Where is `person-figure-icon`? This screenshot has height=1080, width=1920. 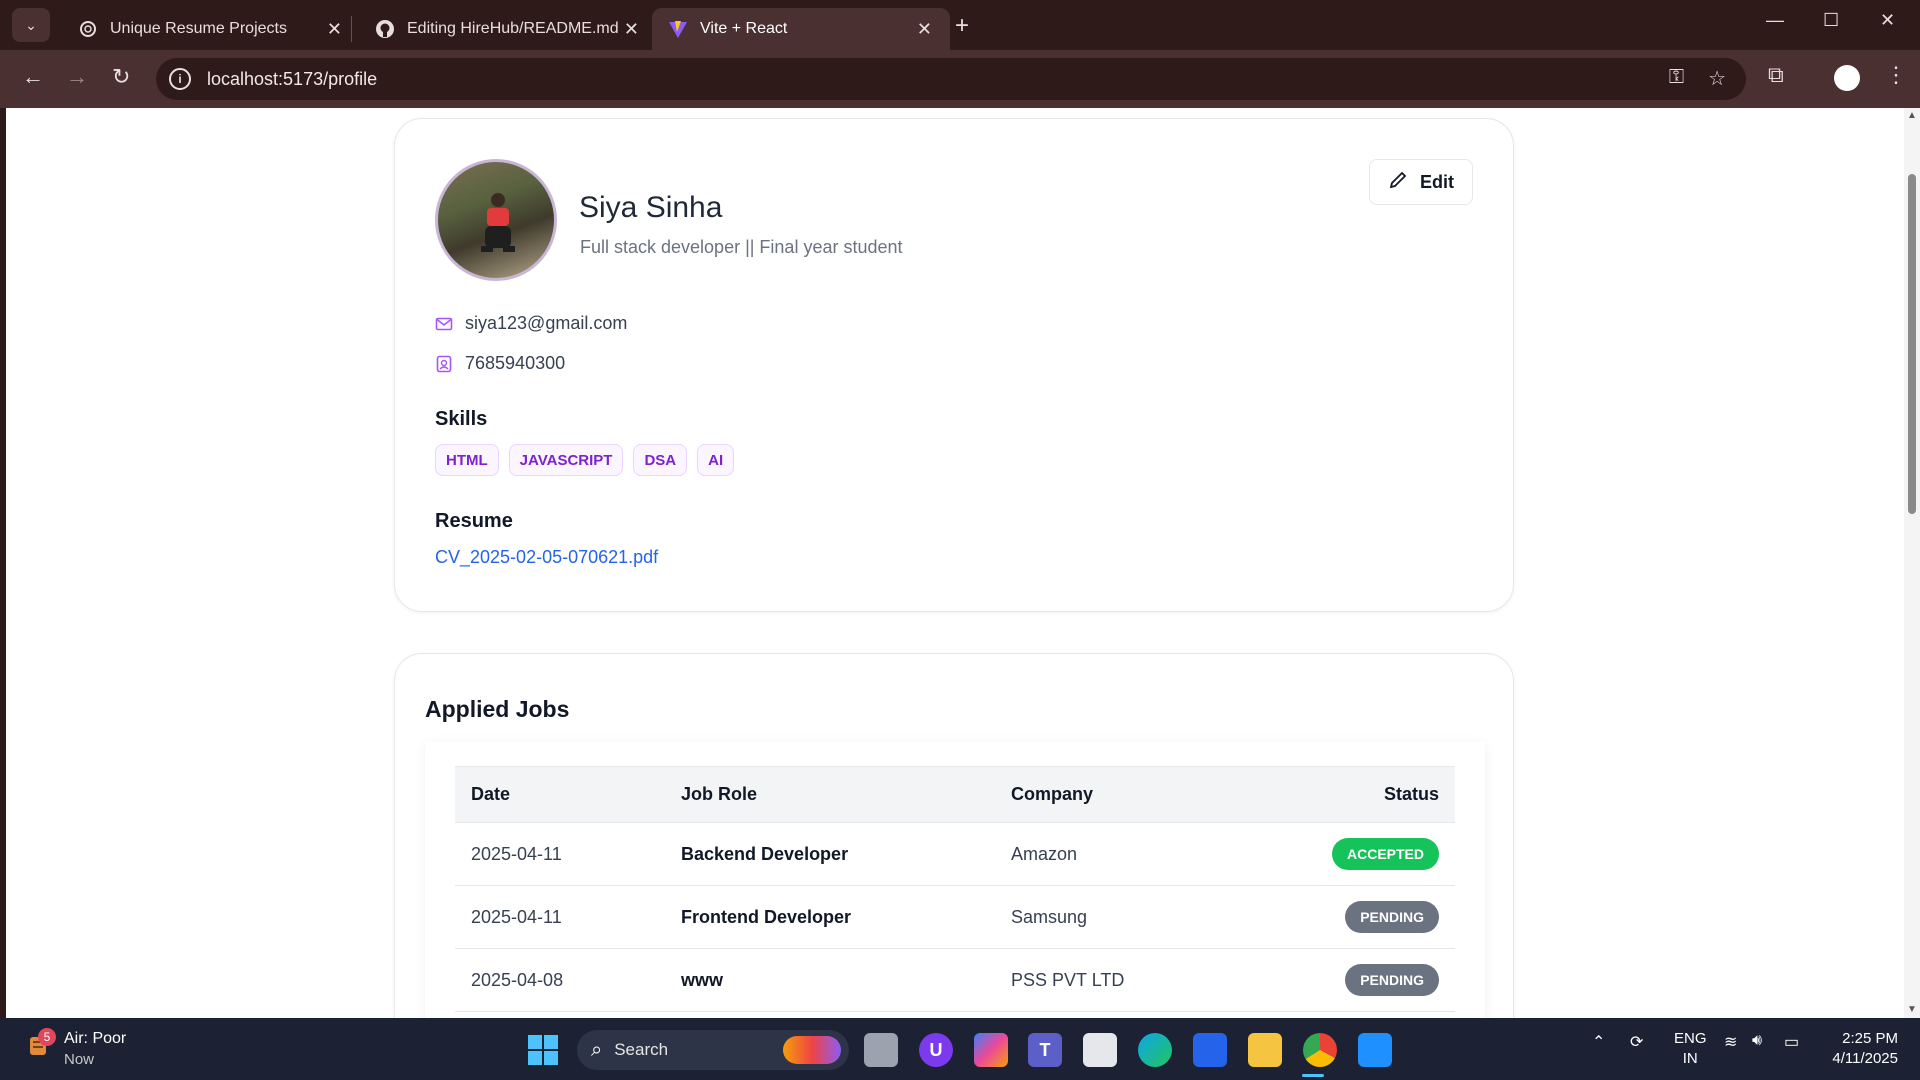
person-figure-icon is located at coordinates (498, 222).